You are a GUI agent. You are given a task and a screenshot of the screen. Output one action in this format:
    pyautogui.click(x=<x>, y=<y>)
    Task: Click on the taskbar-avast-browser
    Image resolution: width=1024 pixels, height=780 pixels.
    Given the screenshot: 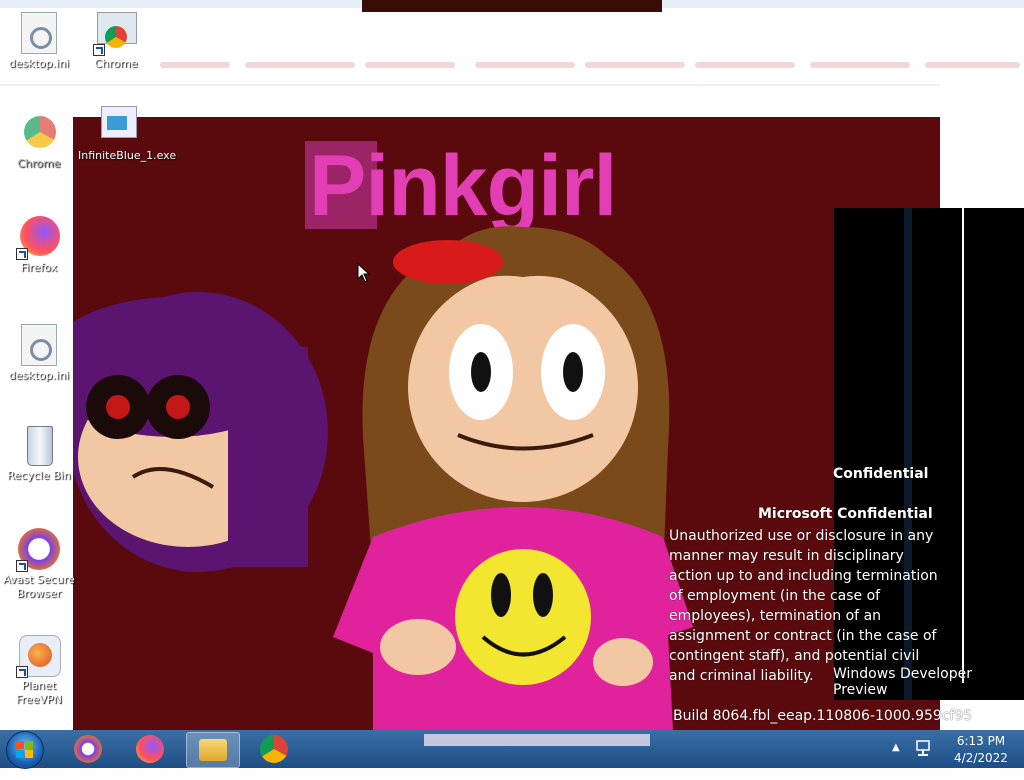 What is the action you would take?
    pyautogui.click(x=88, y=749)
    